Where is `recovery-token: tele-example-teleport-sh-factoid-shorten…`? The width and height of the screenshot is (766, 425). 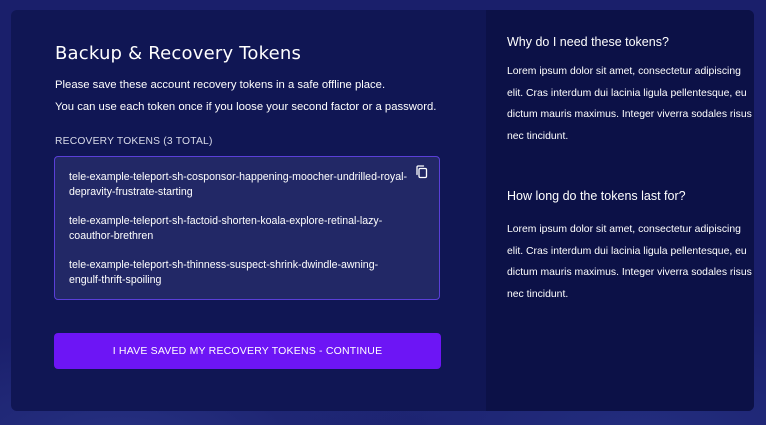 recovery-token: tele-example-teleport-sh-factoid-shorten… is located at coordinates (239, 229).